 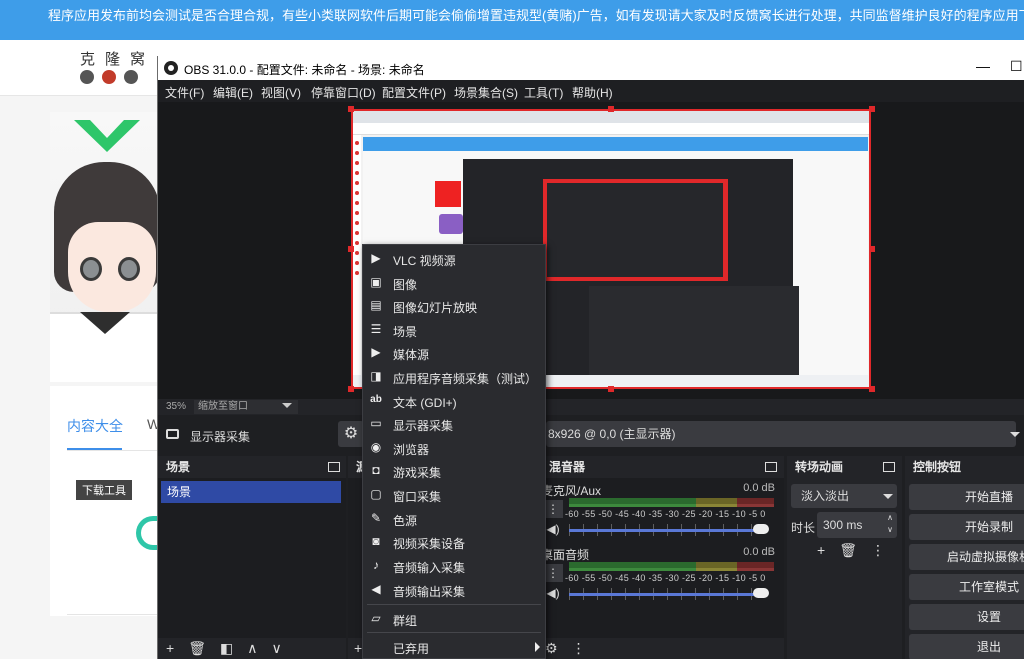 I want to click on menu-item-image: ▣ 图像, so click(x=454, y=282).